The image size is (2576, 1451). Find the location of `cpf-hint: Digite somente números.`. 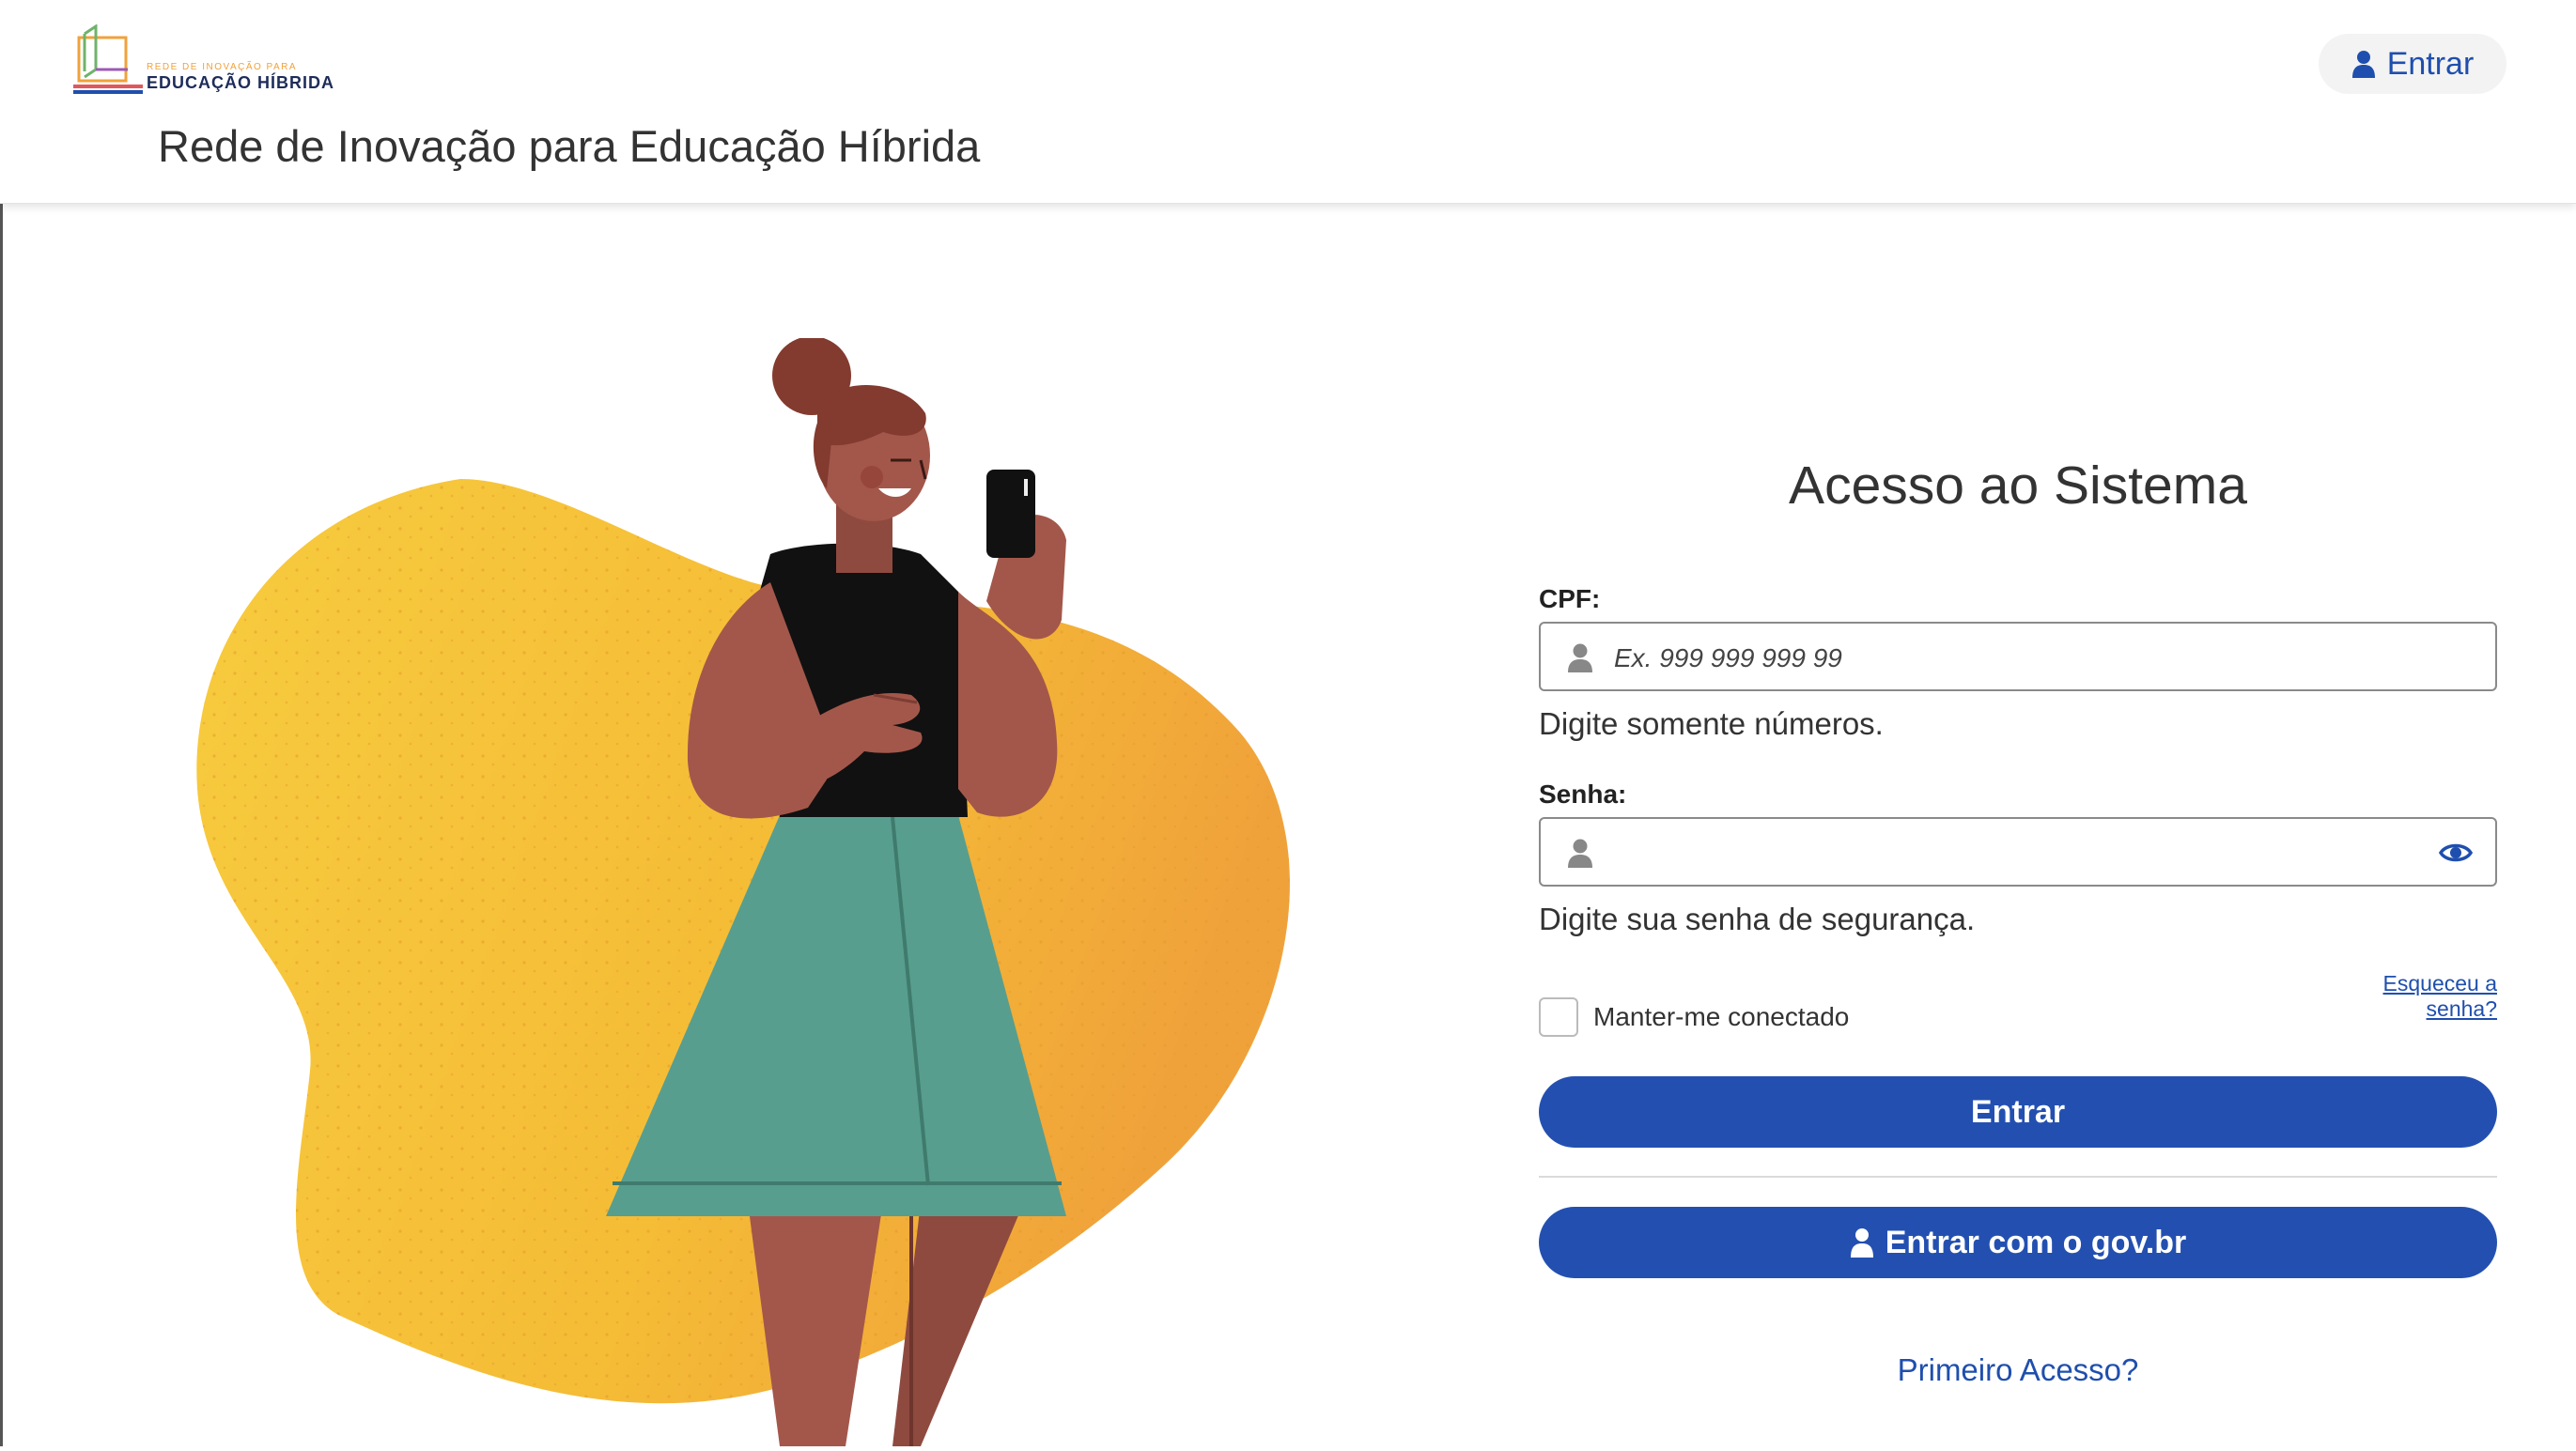

cpf-hint: Digite somente números. is located at coordinates (1711, 723).